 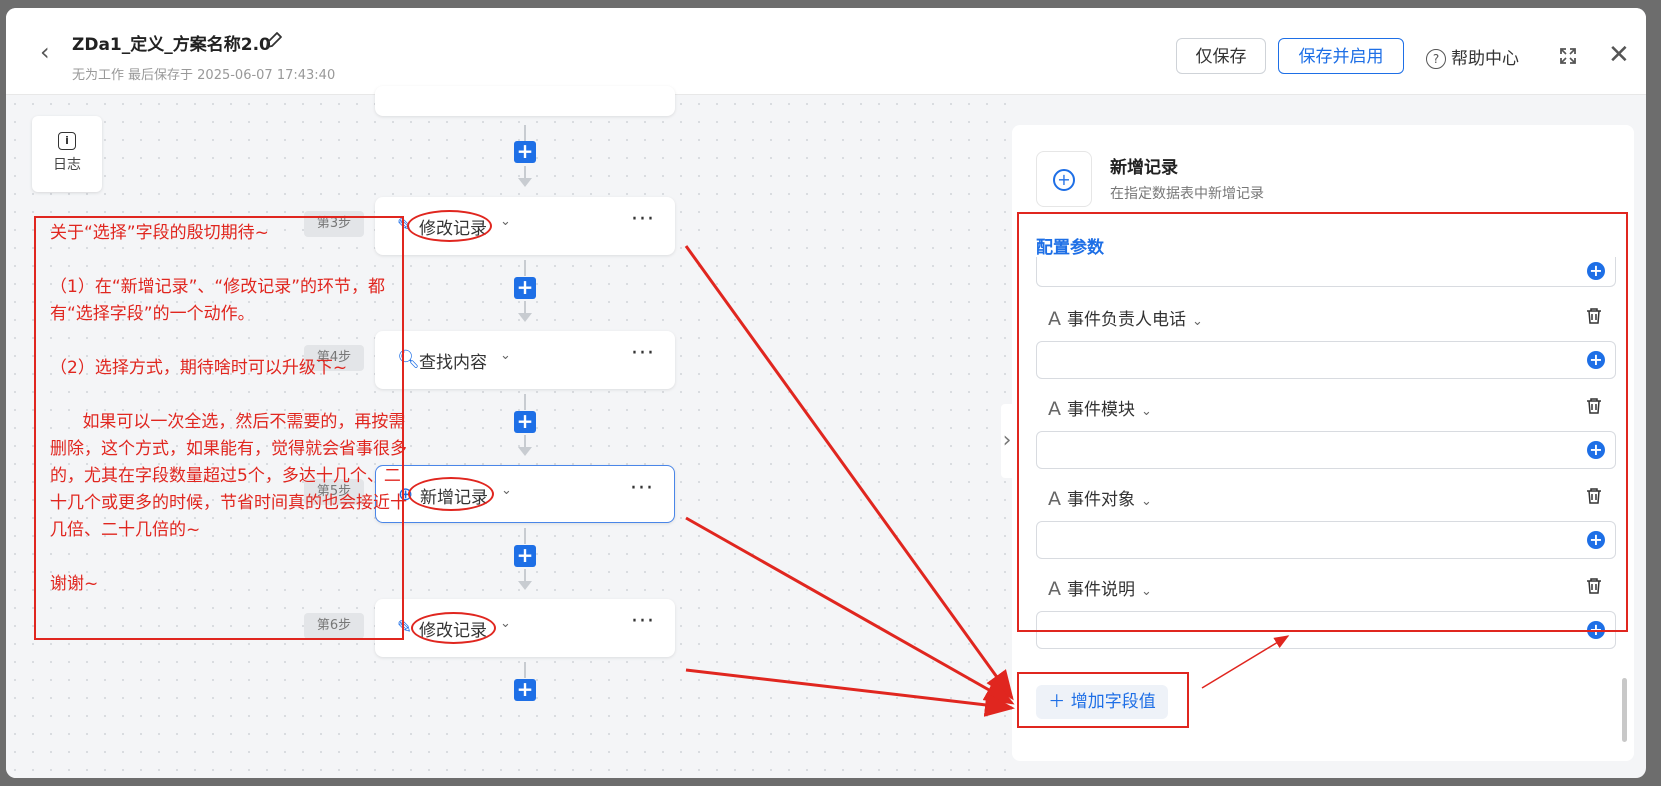 What do you see at coordinates (67, 165) in the screenshot?
I see `log-label: 日志` at bounding box center [67, 165].